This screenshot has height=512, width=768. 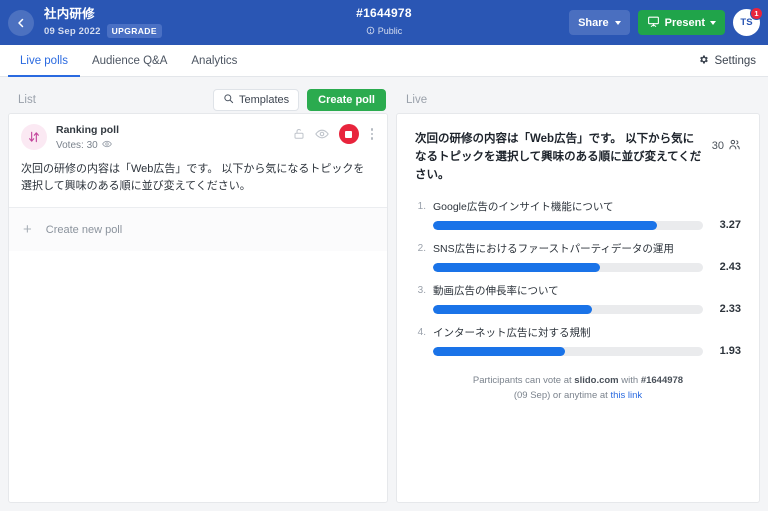 I want to click on settings-label: Settings, so click(x=735, y=60).